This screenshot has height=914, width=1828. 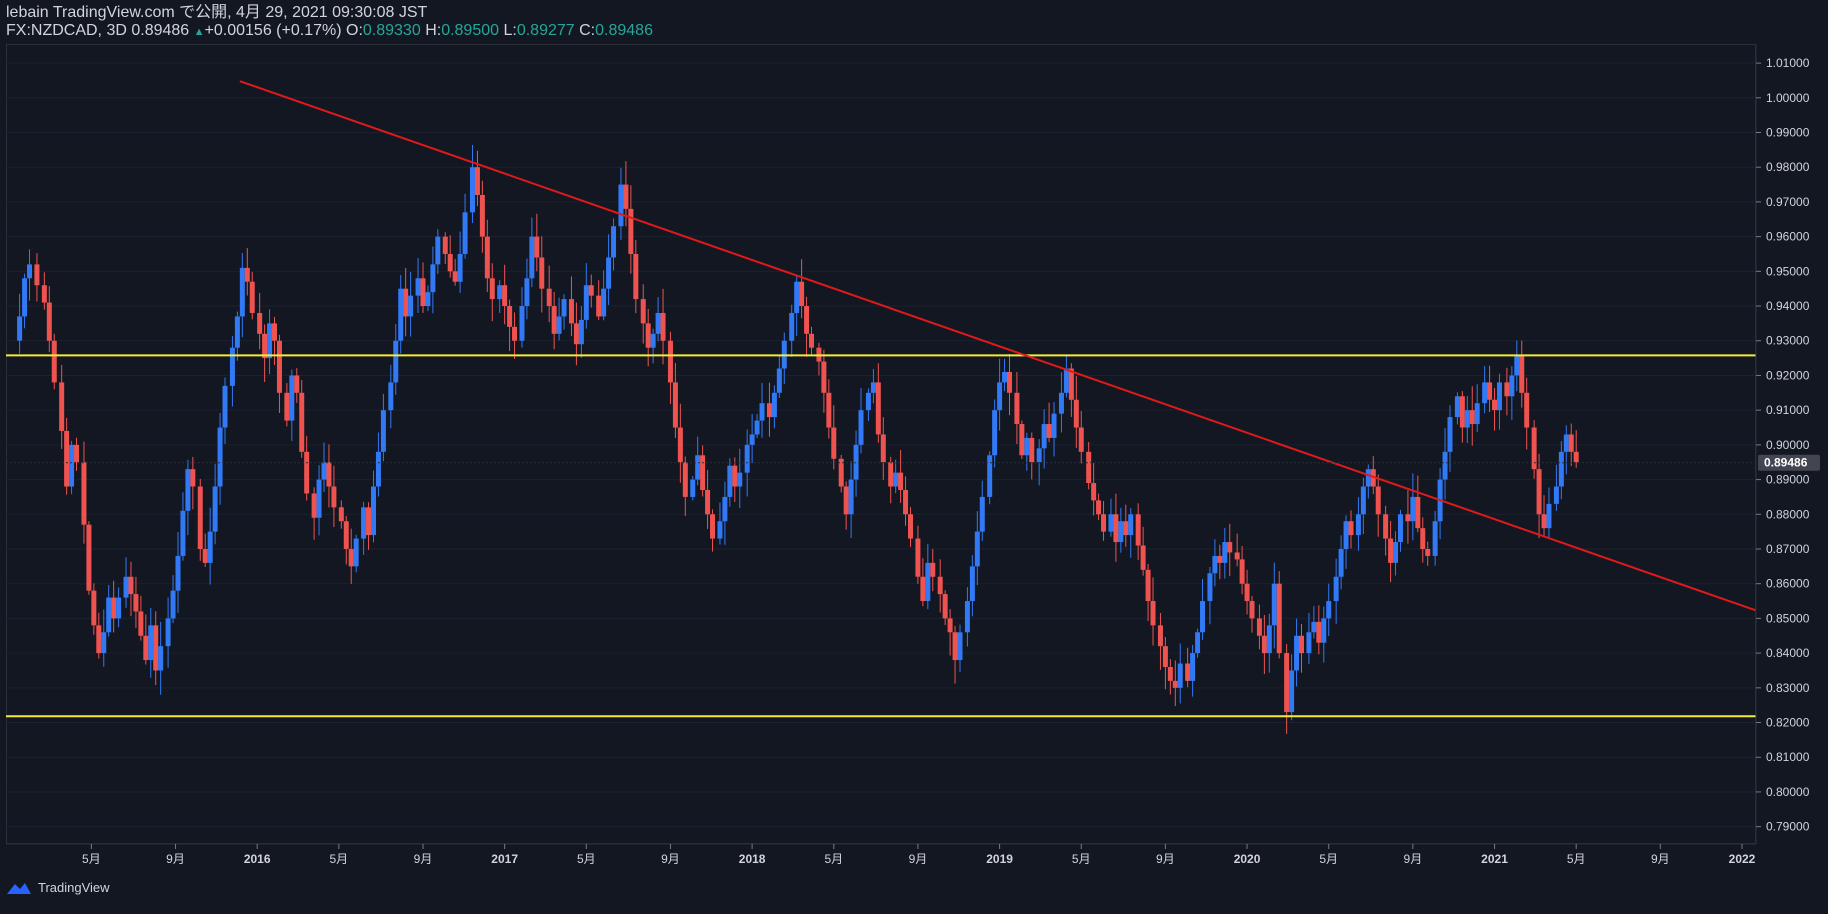 What do you see at coordinates (1788, 514) in the screenshot?
I see `y-tick-label: 0.88000` at bounding box center [1788, 514].